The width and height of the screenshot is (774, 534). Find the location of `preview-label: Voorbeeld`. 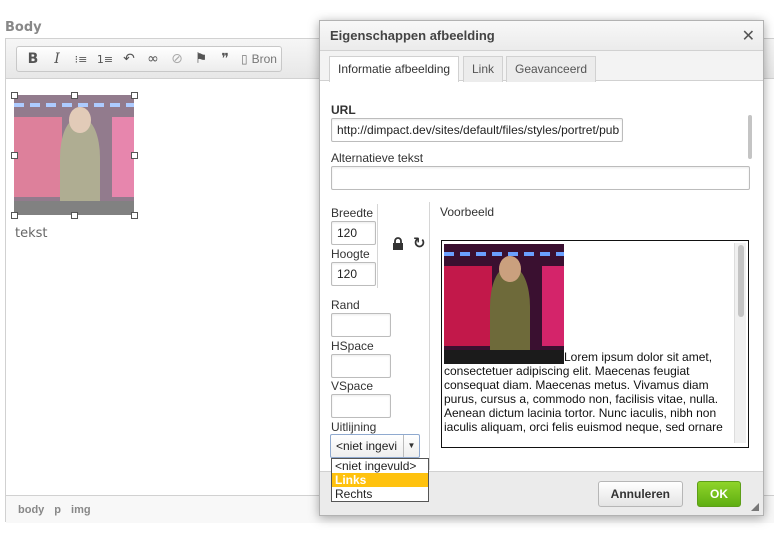

preview-label: Voorbeeld is located at coordinates (467, 212).